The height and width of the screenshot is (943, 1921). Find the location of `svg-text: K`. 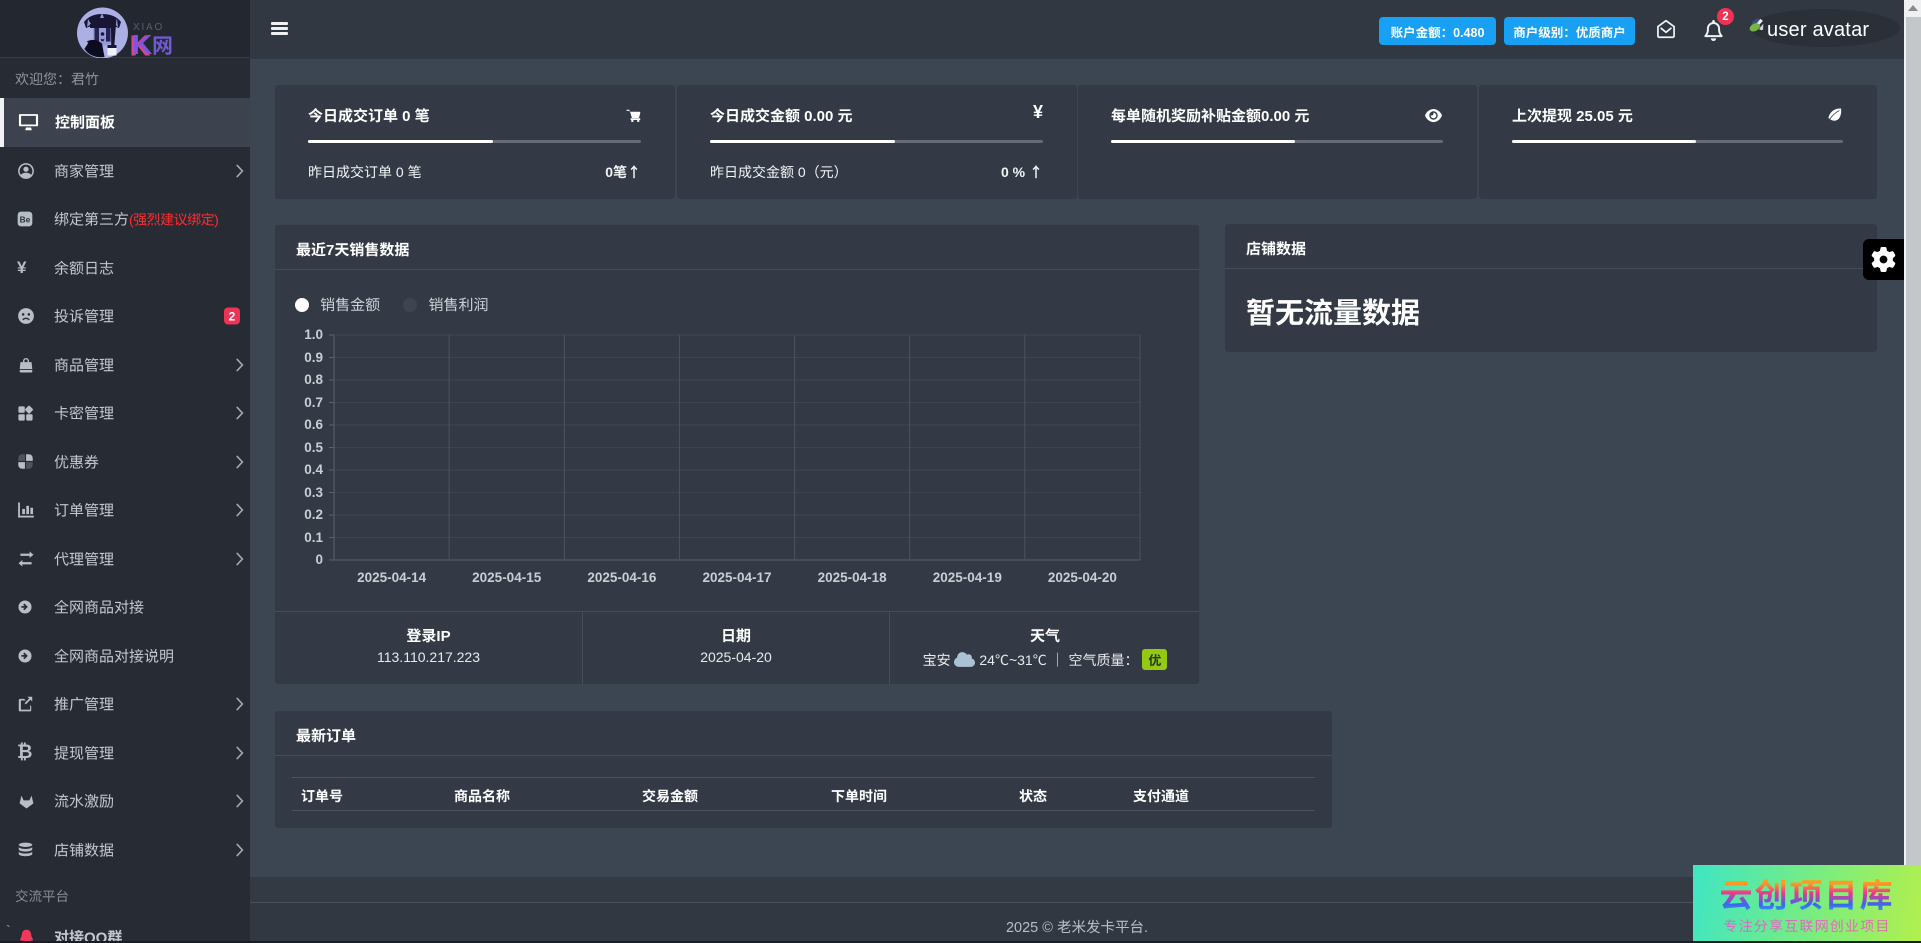

svg-text: K is located at coordinates (142, 43).